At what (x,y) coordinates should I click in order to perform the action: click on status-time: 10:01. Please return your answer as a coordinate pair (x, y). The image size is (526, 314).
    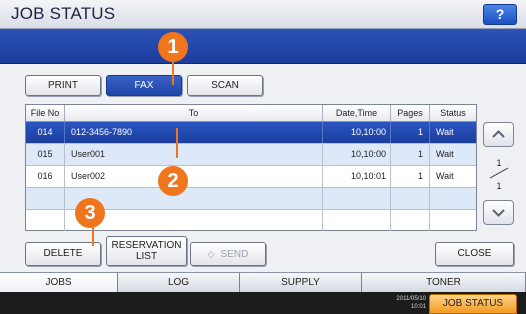
    Looking at the image, I should click on (418, 307).